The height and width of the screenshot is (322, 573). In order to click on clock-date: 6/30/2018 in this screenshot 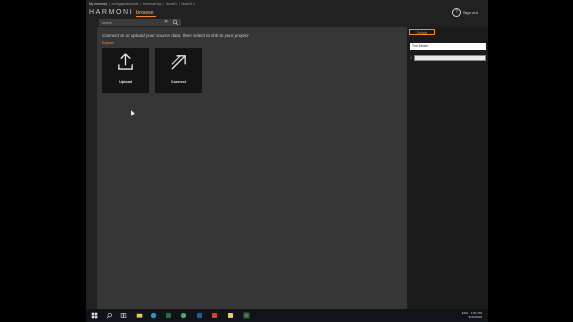, I will do `click(475, 317)`.